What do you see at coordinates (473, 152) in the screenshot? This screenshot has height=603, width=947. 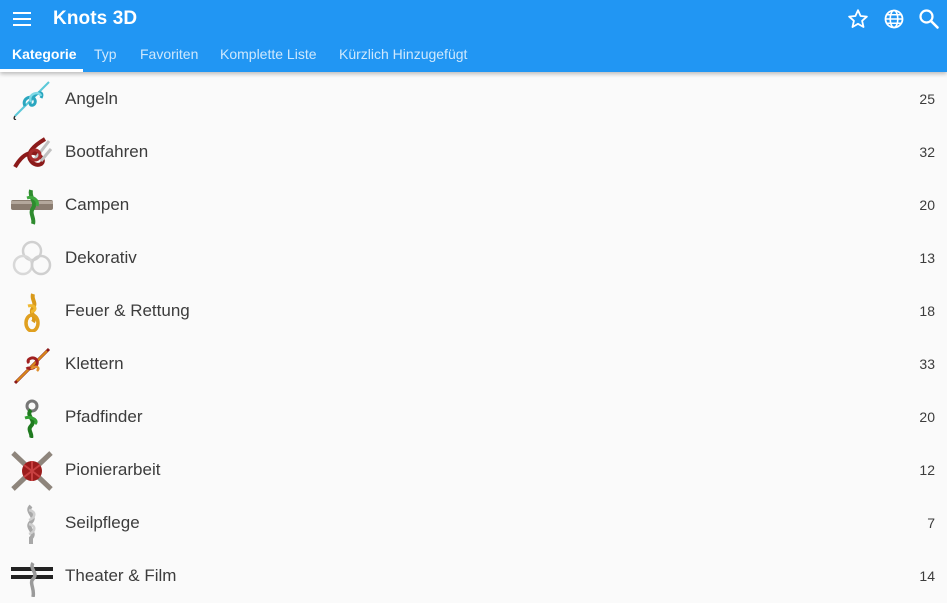 I see `list-item-bootfahren: Bootfahren 32` at bounding box center [473, 152].